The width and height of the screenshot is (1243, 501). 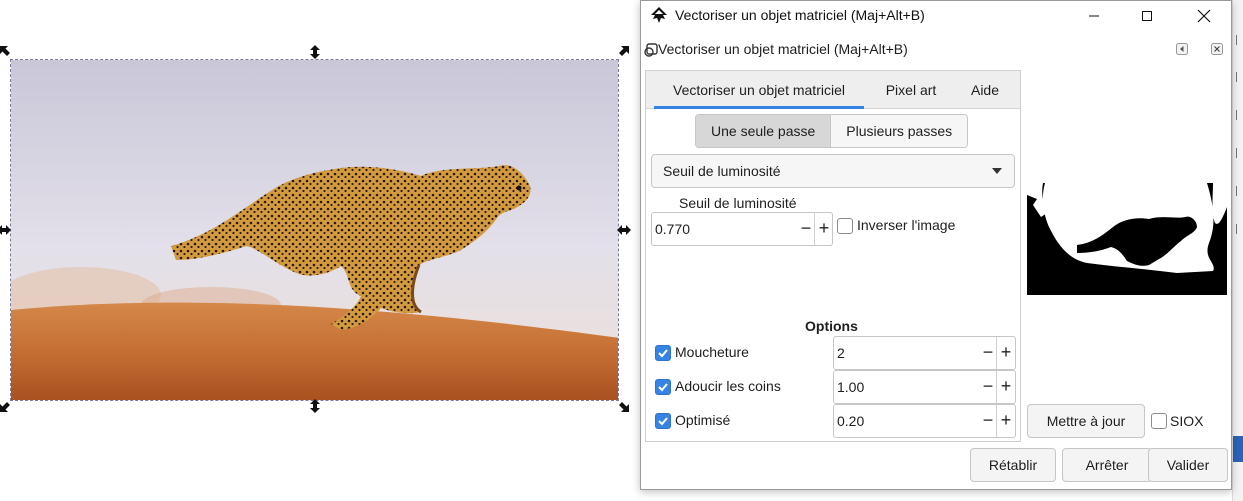 What do you see at coordinates (850, 387) in the screenshot?
I see `smooth-corners-value: 1.00` at bounding box center [850, 387].